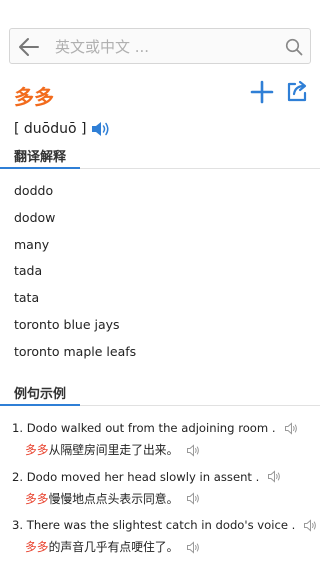 The image size is (320, 568). Describe the element at coordinates (28, 271) in the screenshot. I see `translation-item: tada` at that location.